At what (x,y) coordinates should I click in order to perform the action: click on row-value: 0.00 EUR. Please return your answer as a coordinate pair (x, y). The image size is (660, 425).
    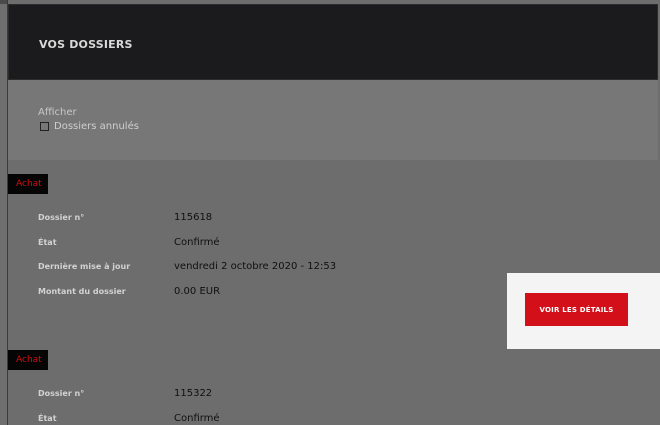
    Looking at the image, I should click on (197, 291).